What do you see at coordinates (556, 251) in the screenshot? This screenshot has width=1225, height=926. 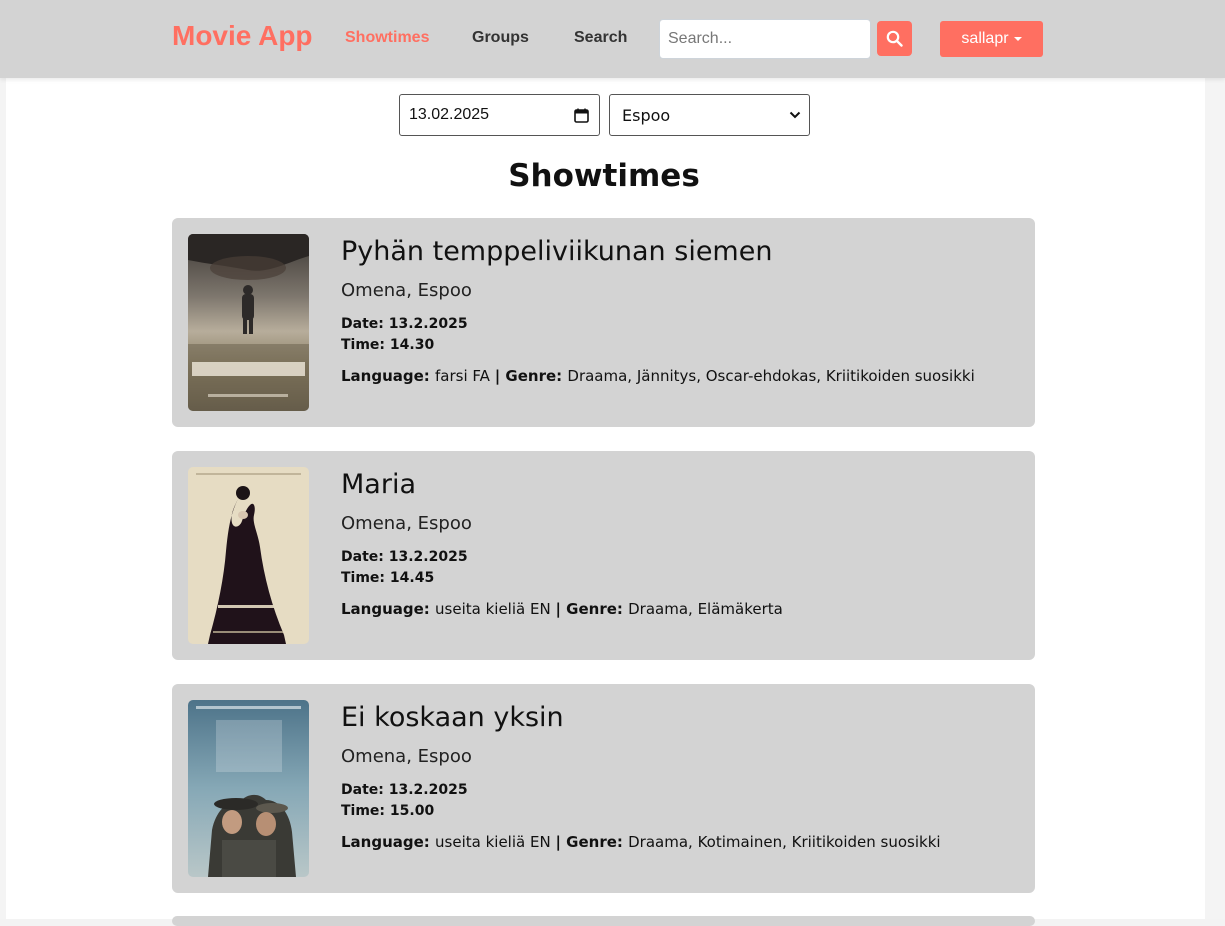 I see `movie-title: Pyhän temppeliviikunan siemen` at bounding box center [556, 251].